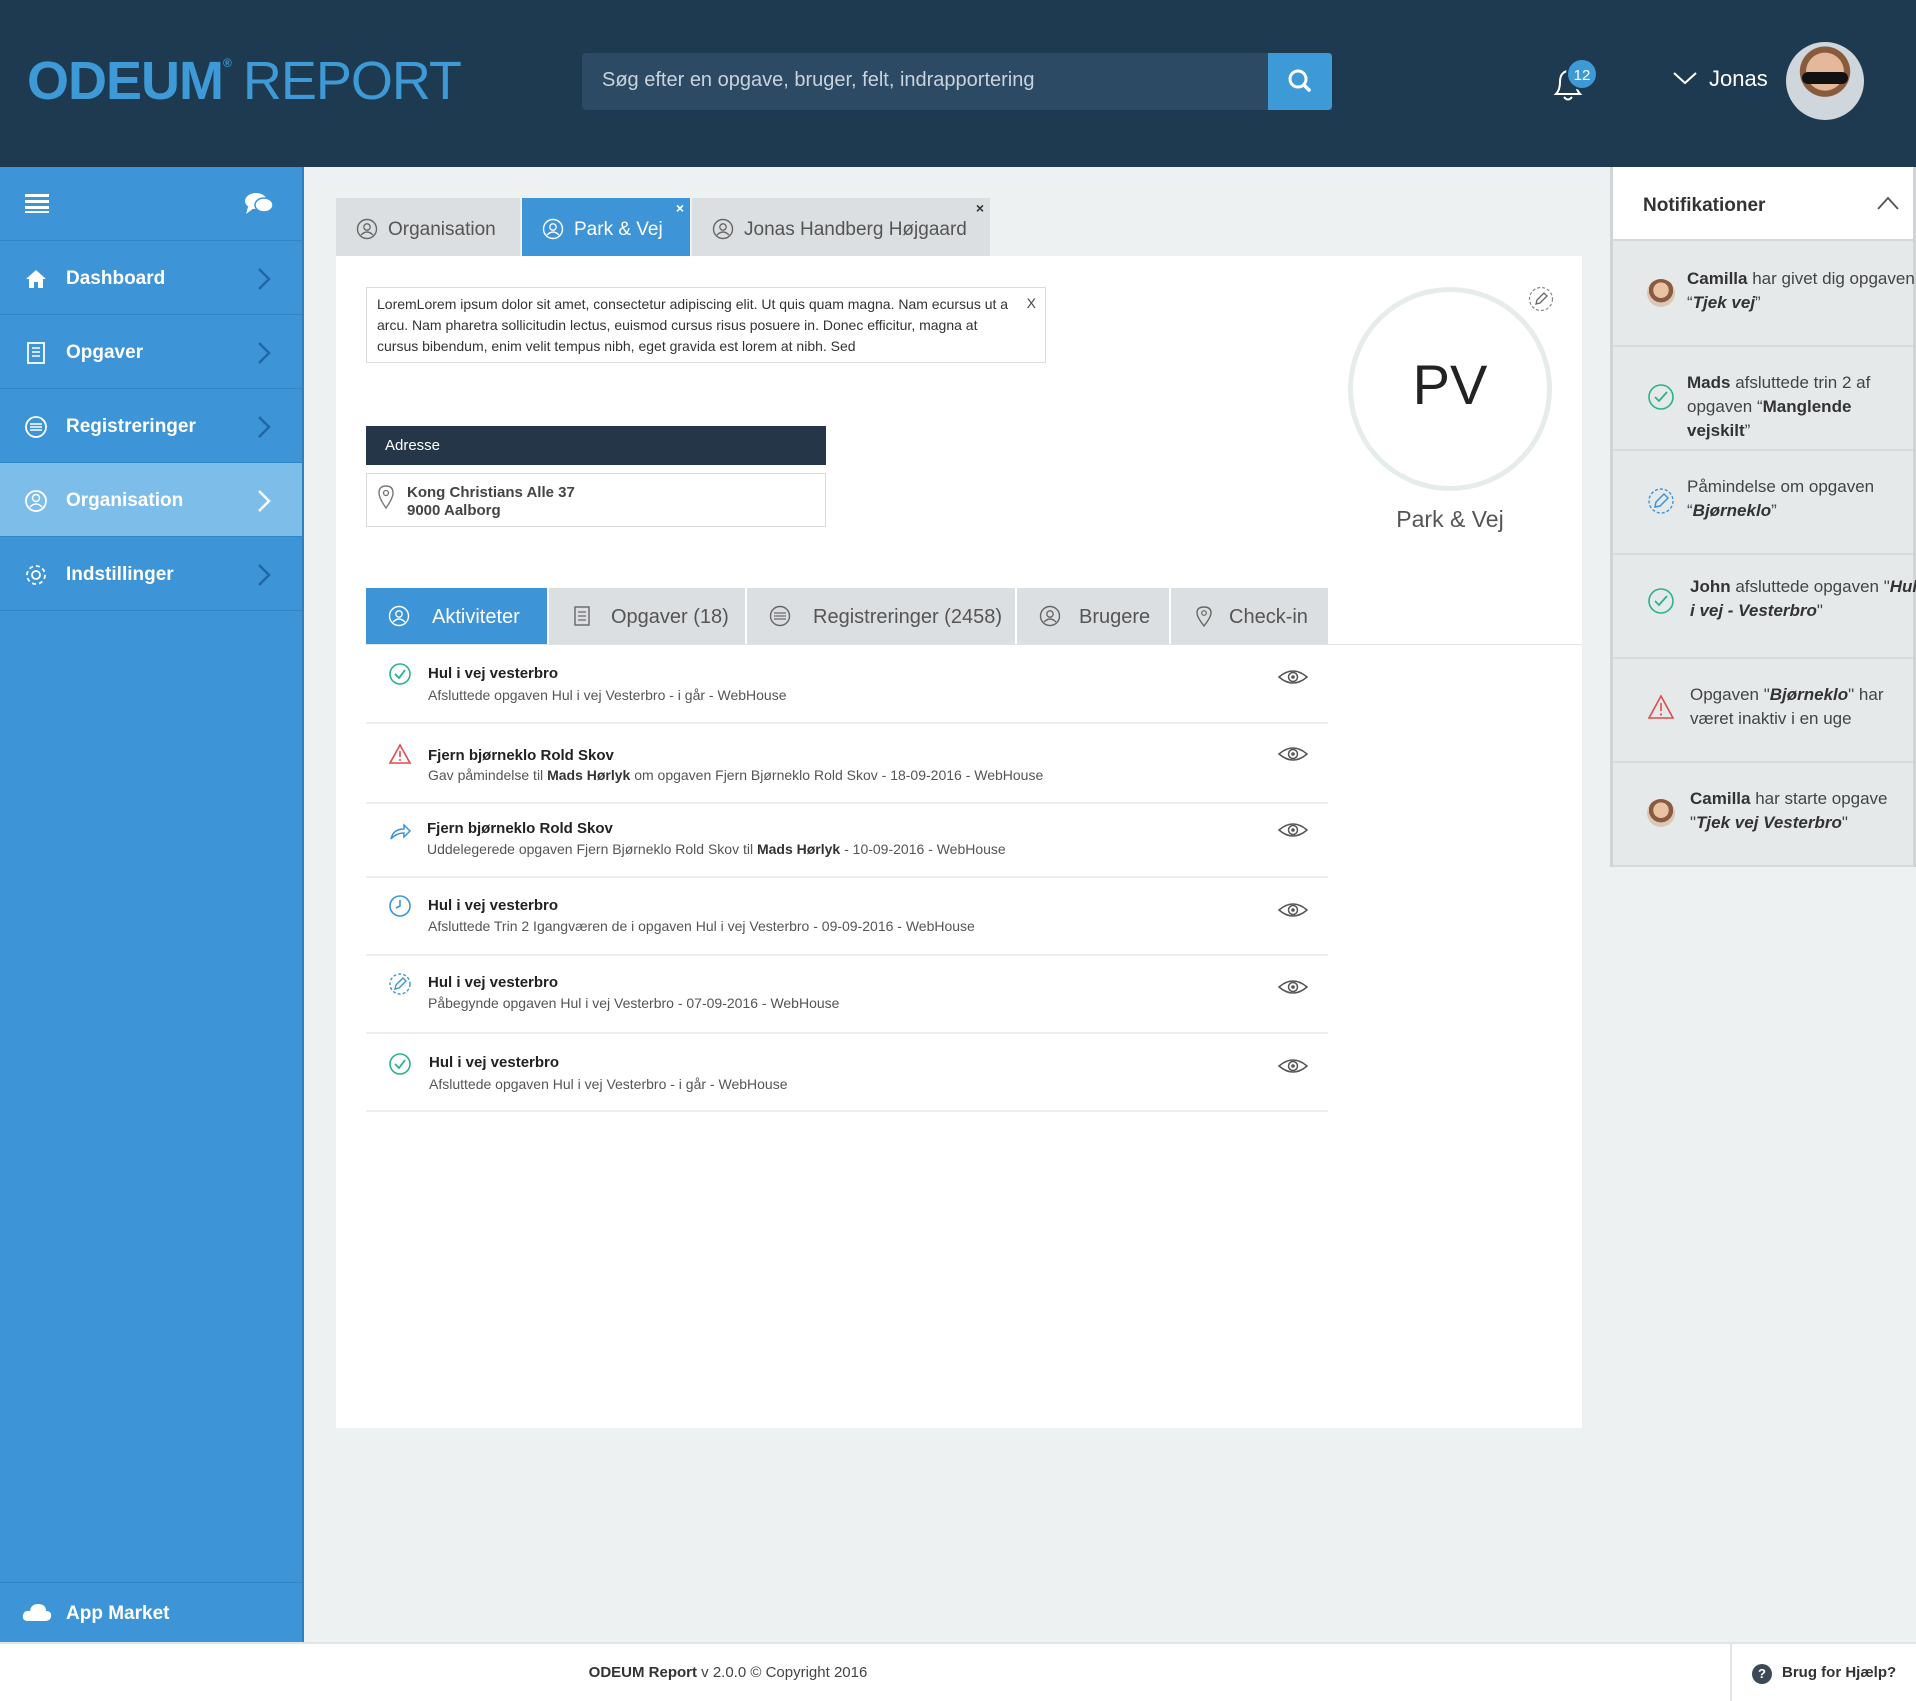 This screenshot has width=1916, height=1701. Describe the element at coordinates (1888, 203) in the screenshot. I see `chevron-up-icon` at that location.